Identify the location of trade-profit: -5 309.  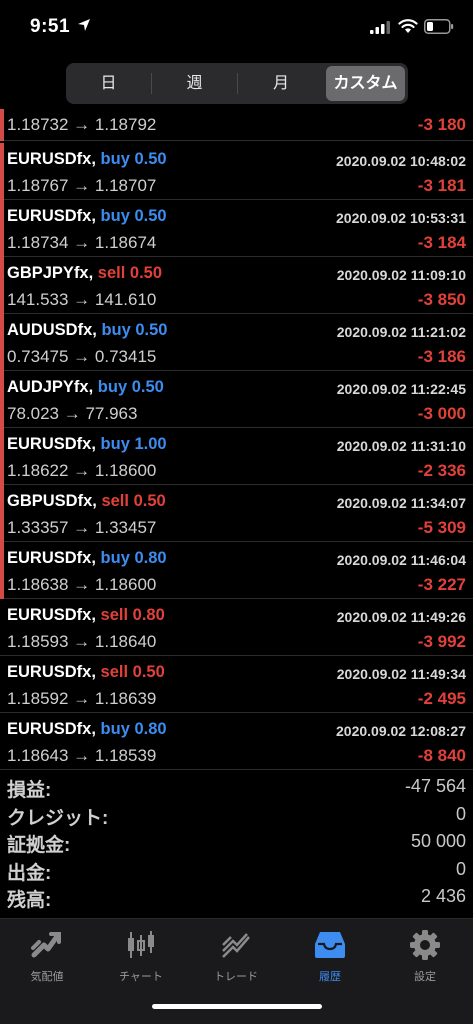
(441, 527).